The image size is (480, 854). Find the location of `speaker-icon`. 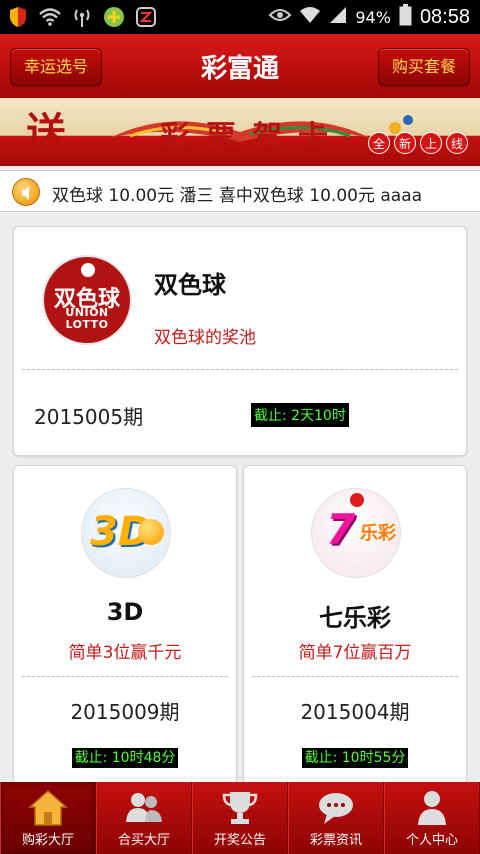

speaker-icon is located at coordinates (26, 192).